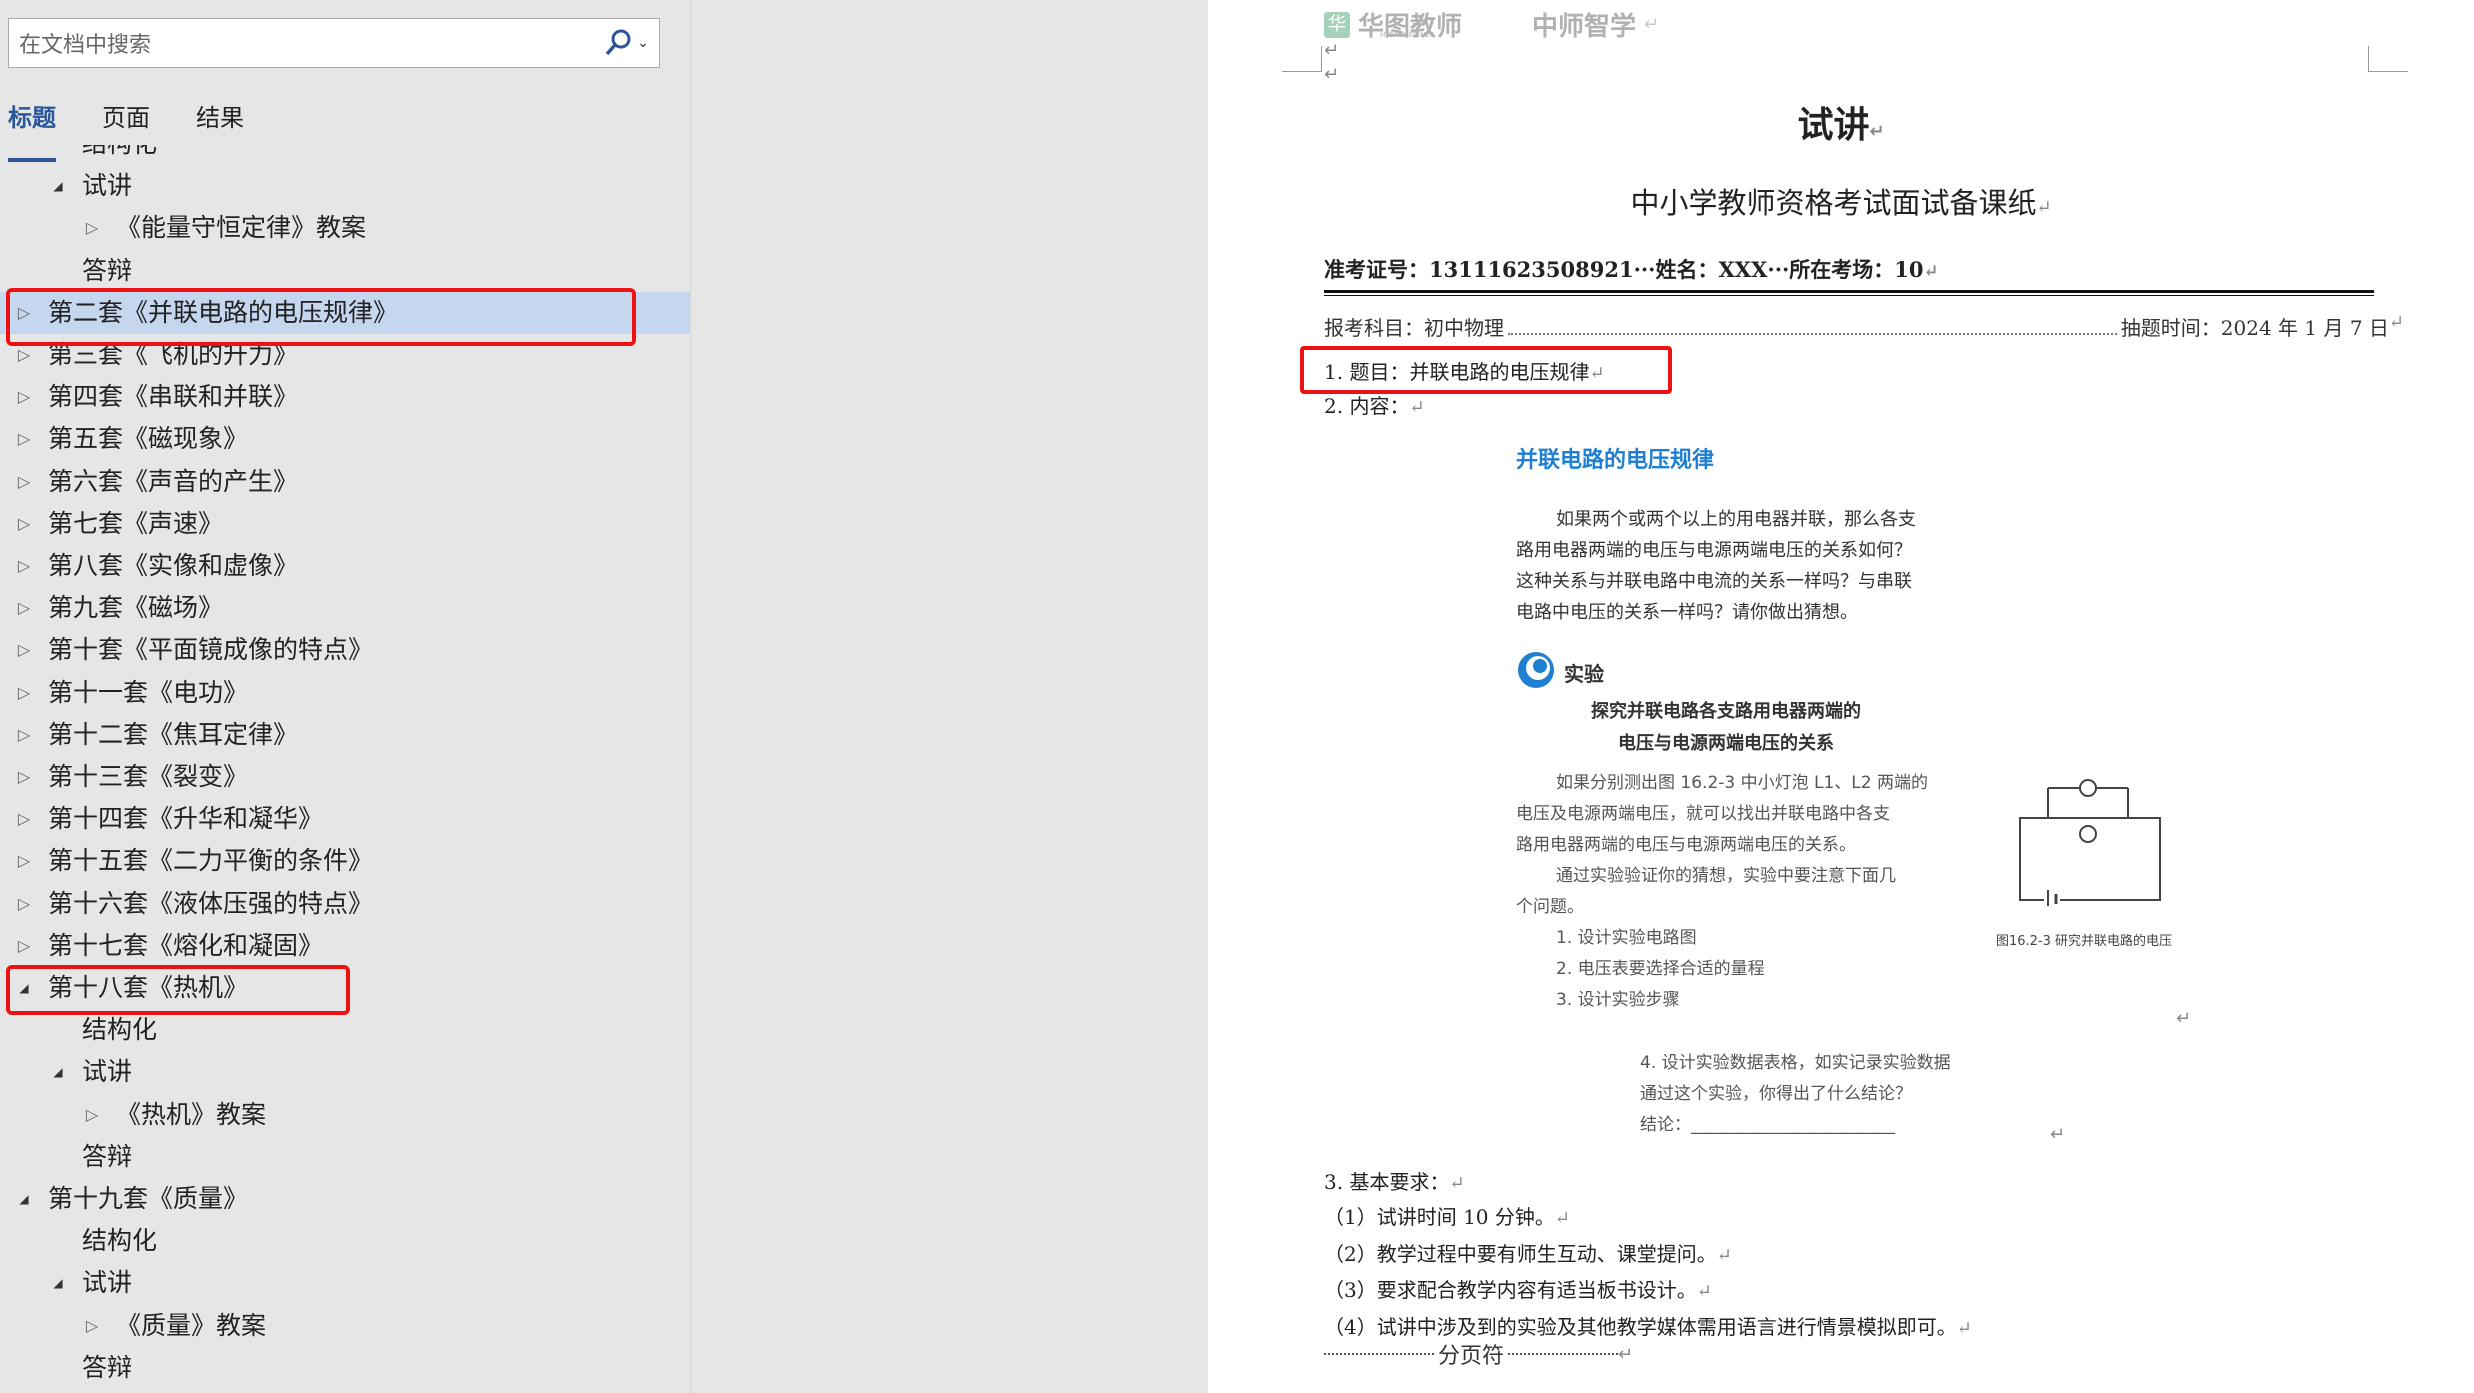 The image size is (2474, 1393). What do you see at coordinates (345, 608) in the screenshot?
I see `tree-item: ▷ 第九套《磁场》` at bounding box center [345, 608].